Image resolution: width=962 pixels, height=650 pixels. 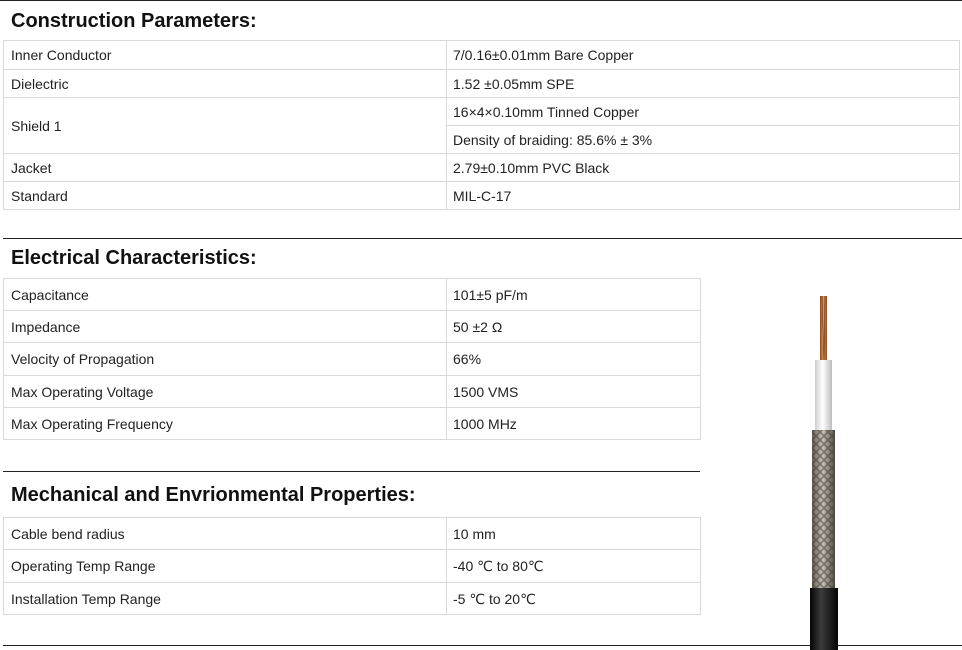 I want to click on table-cell-label: Dielectric, so click(x=40, y=84).